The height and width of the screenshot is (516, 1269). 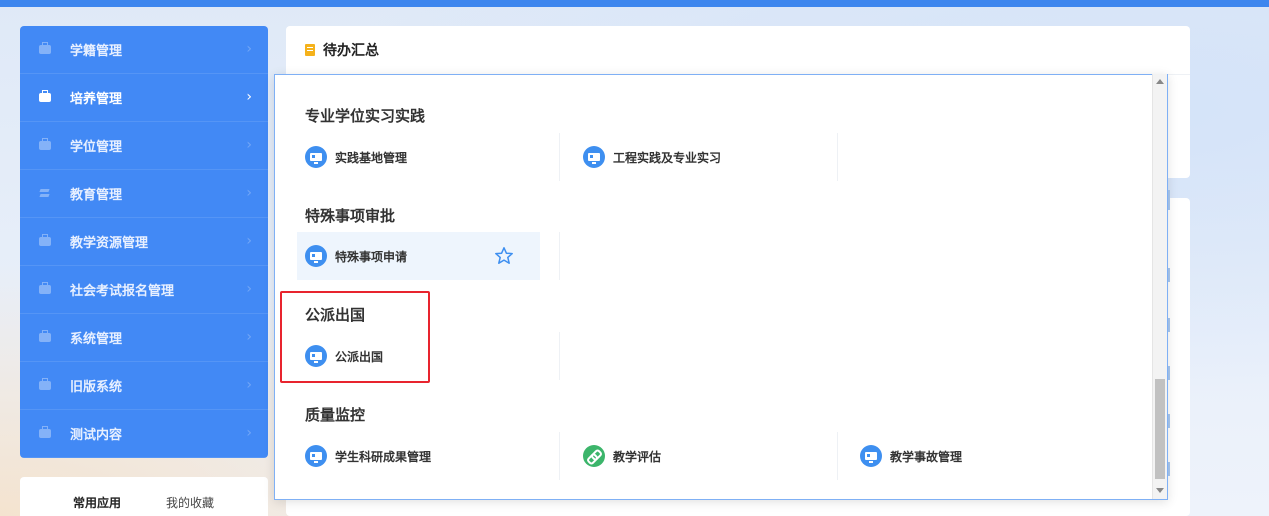 I want to click on menu-item-teaching-evaluation: 教学评估, so click(x=706, y=456).